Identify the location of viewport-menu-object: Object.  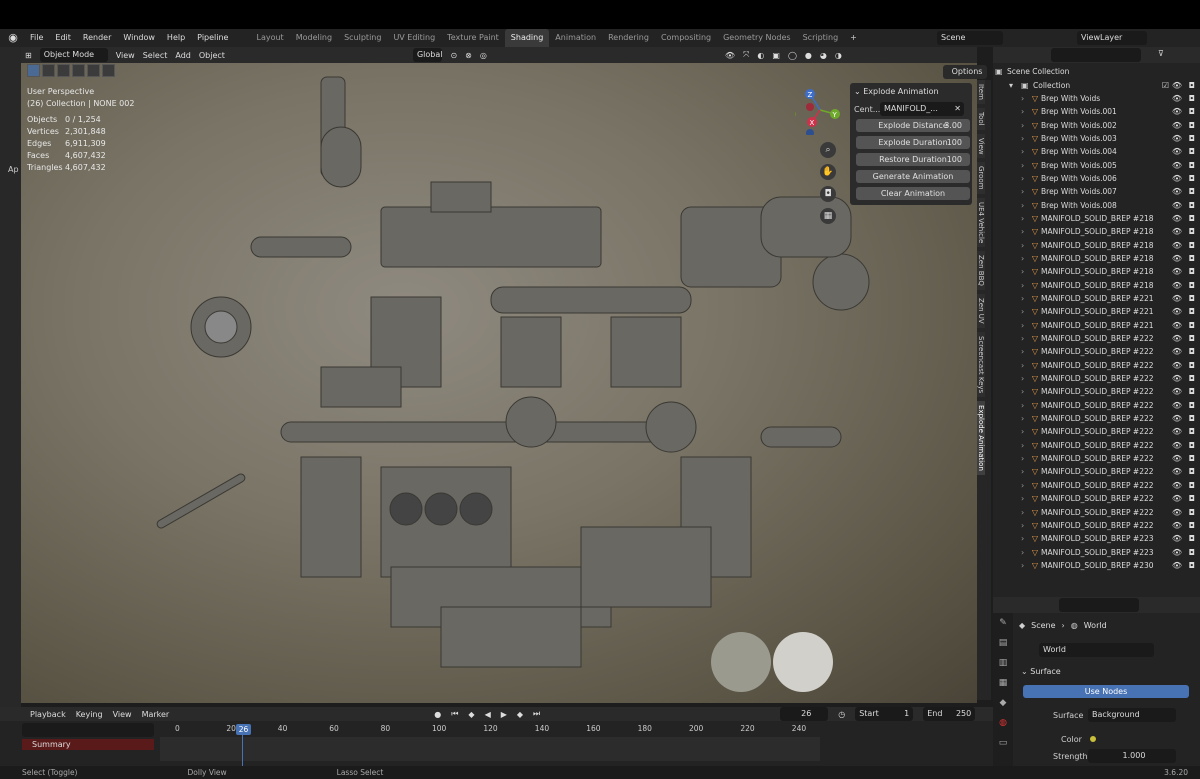
(212, 55).